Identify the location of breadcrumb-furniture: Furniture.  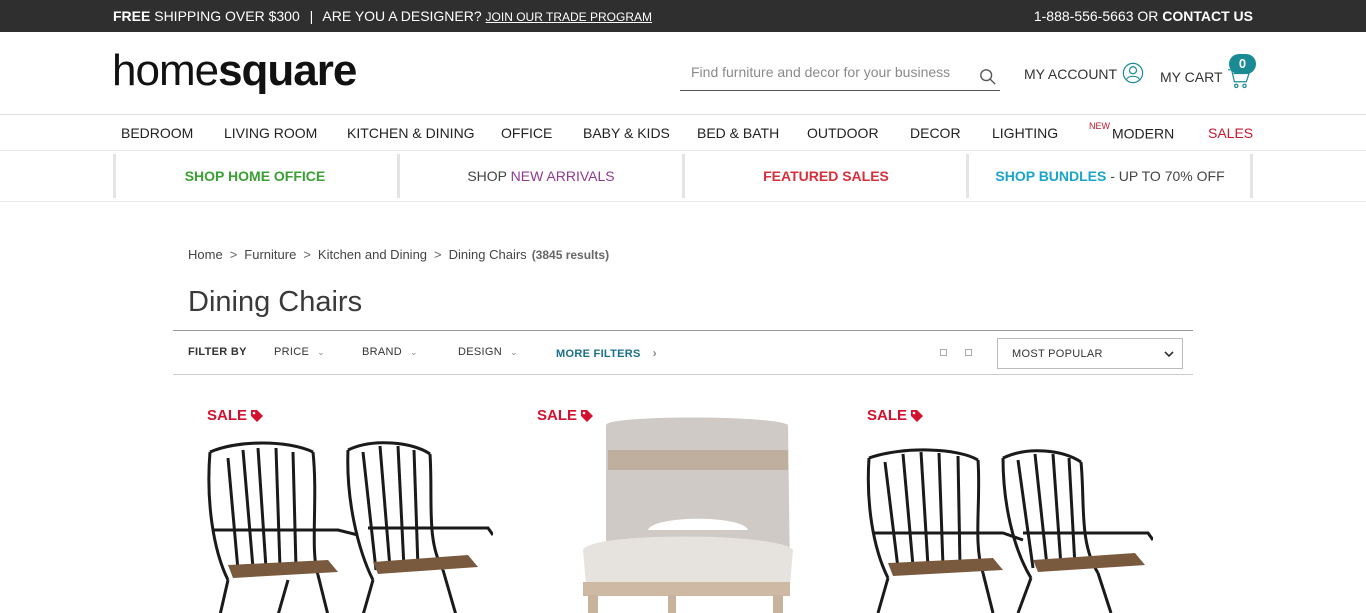
(270, 254).